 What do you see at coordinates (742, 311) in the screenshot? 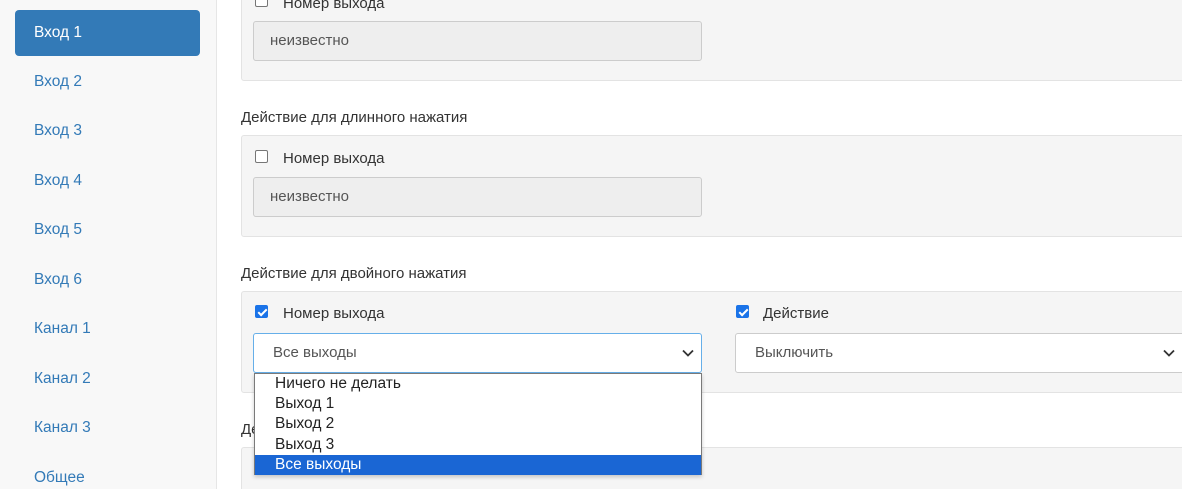
I see `double-press-action-checkbox` at bounding box center [742, 311].